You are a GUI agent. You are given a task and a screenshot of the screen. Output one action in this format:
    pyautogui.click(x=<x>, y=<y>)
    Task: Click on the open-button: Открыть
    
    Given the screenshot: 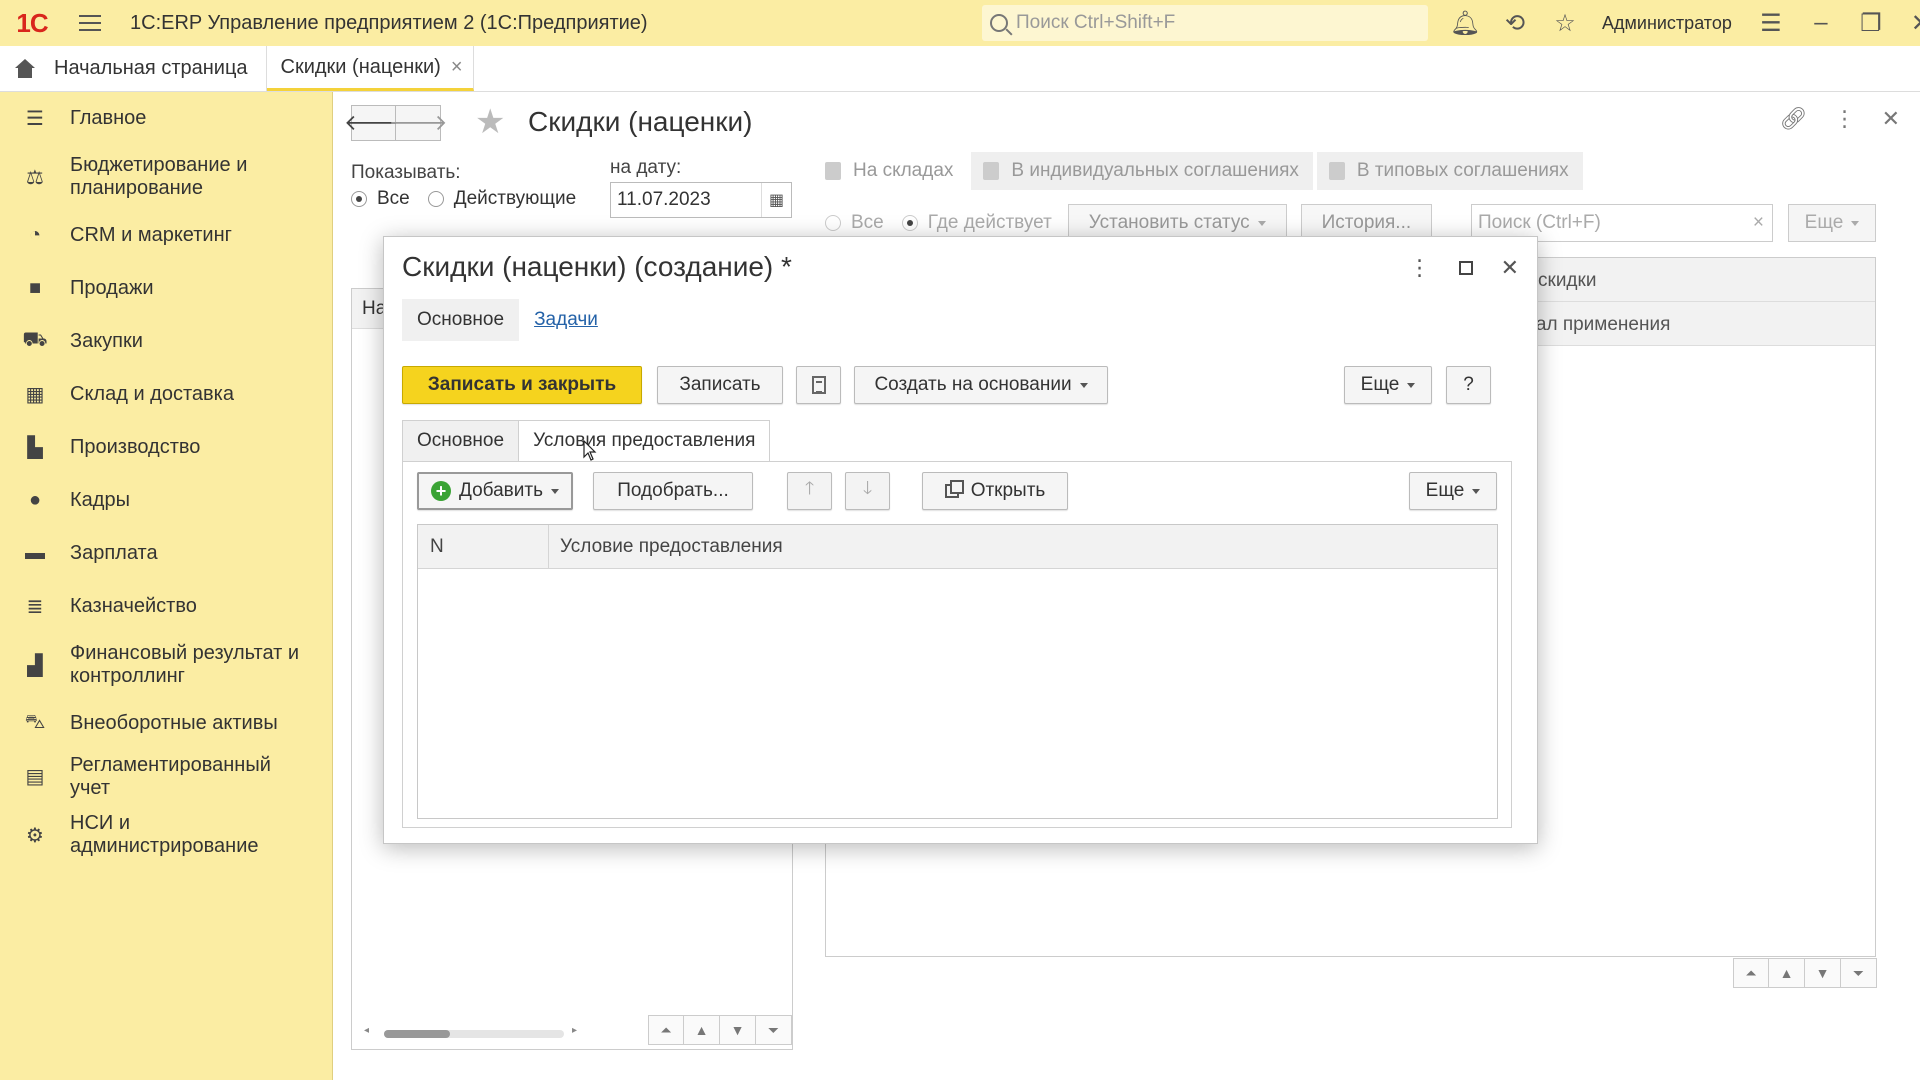 What is the action you would take?
    pyautogui.click(x=995, y=491)
    